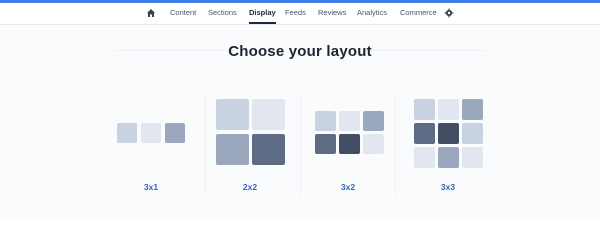 The height and width of the screenshot is (240, 600). Describe the element at coordinates (448, 187) in the screenshot. I see `layout-option-label: 3x3` at that location.